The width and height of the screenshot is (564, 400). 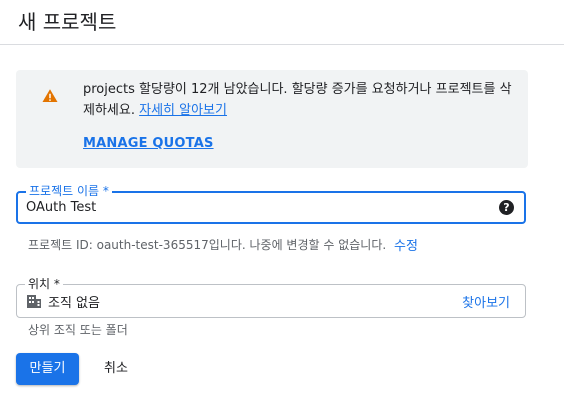 I want to click on manage-quotas-link: MANAGE QUOTAS, so click(x=148, y=143).